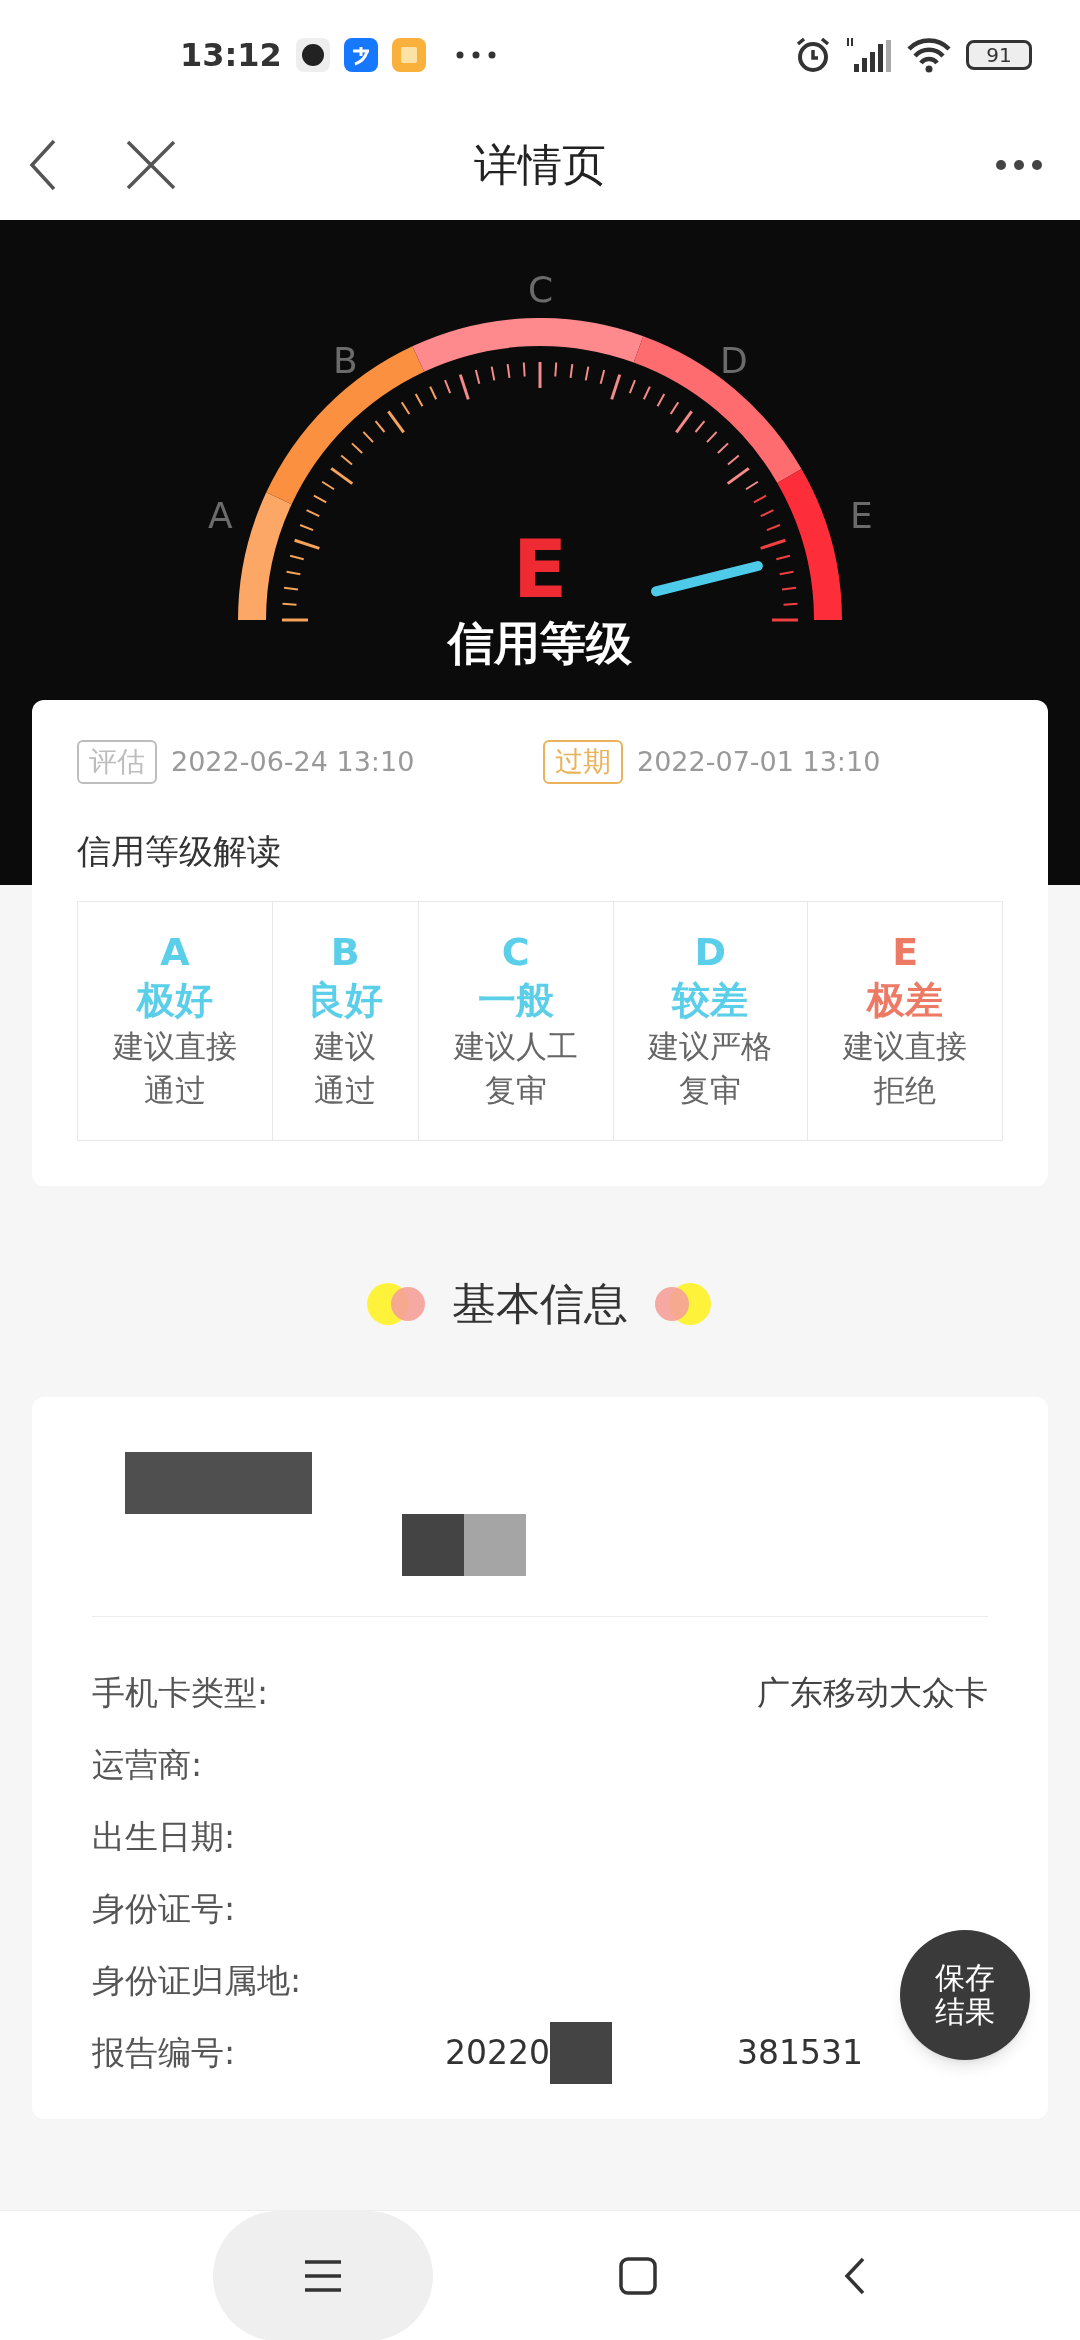 The image size is (1080, 2340). I want to click on scale-label: E, so click(861, 516).